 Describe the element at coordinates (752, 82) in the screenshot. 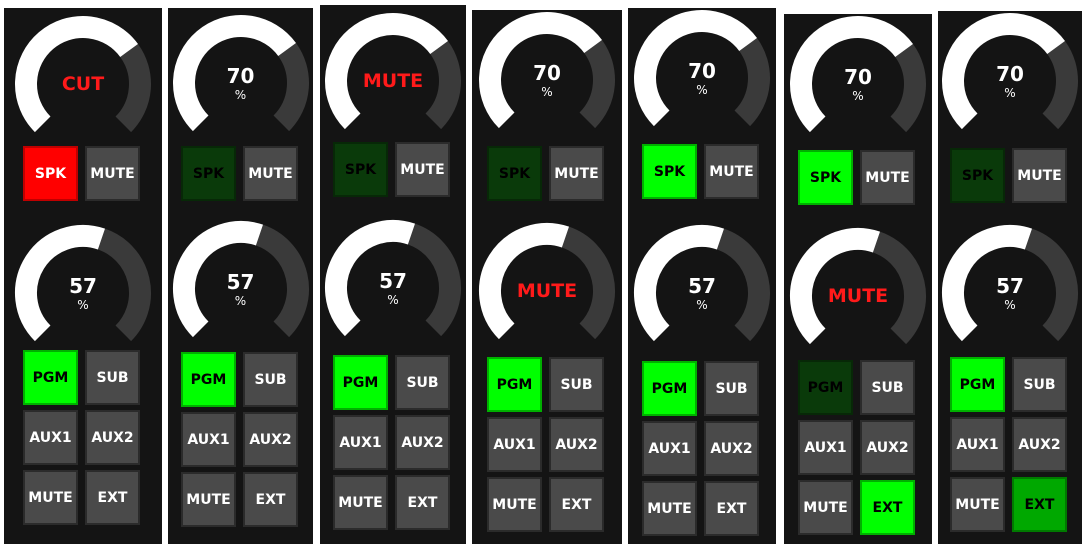

I see `strip-5-top-gauge-track` at that location.